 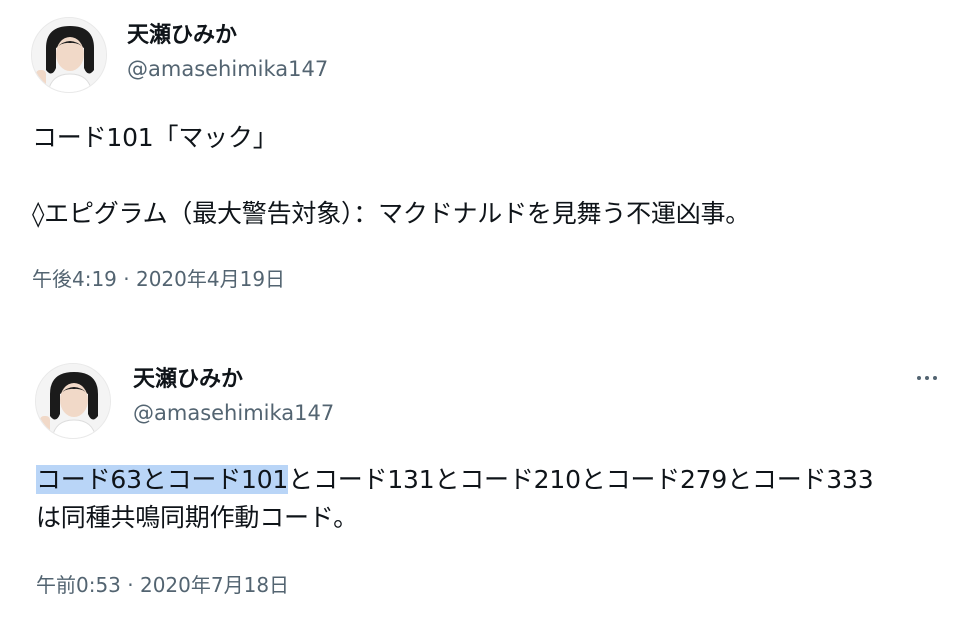 I want to click on selected-text: コード63とコード101, so click(x=162, y=479).